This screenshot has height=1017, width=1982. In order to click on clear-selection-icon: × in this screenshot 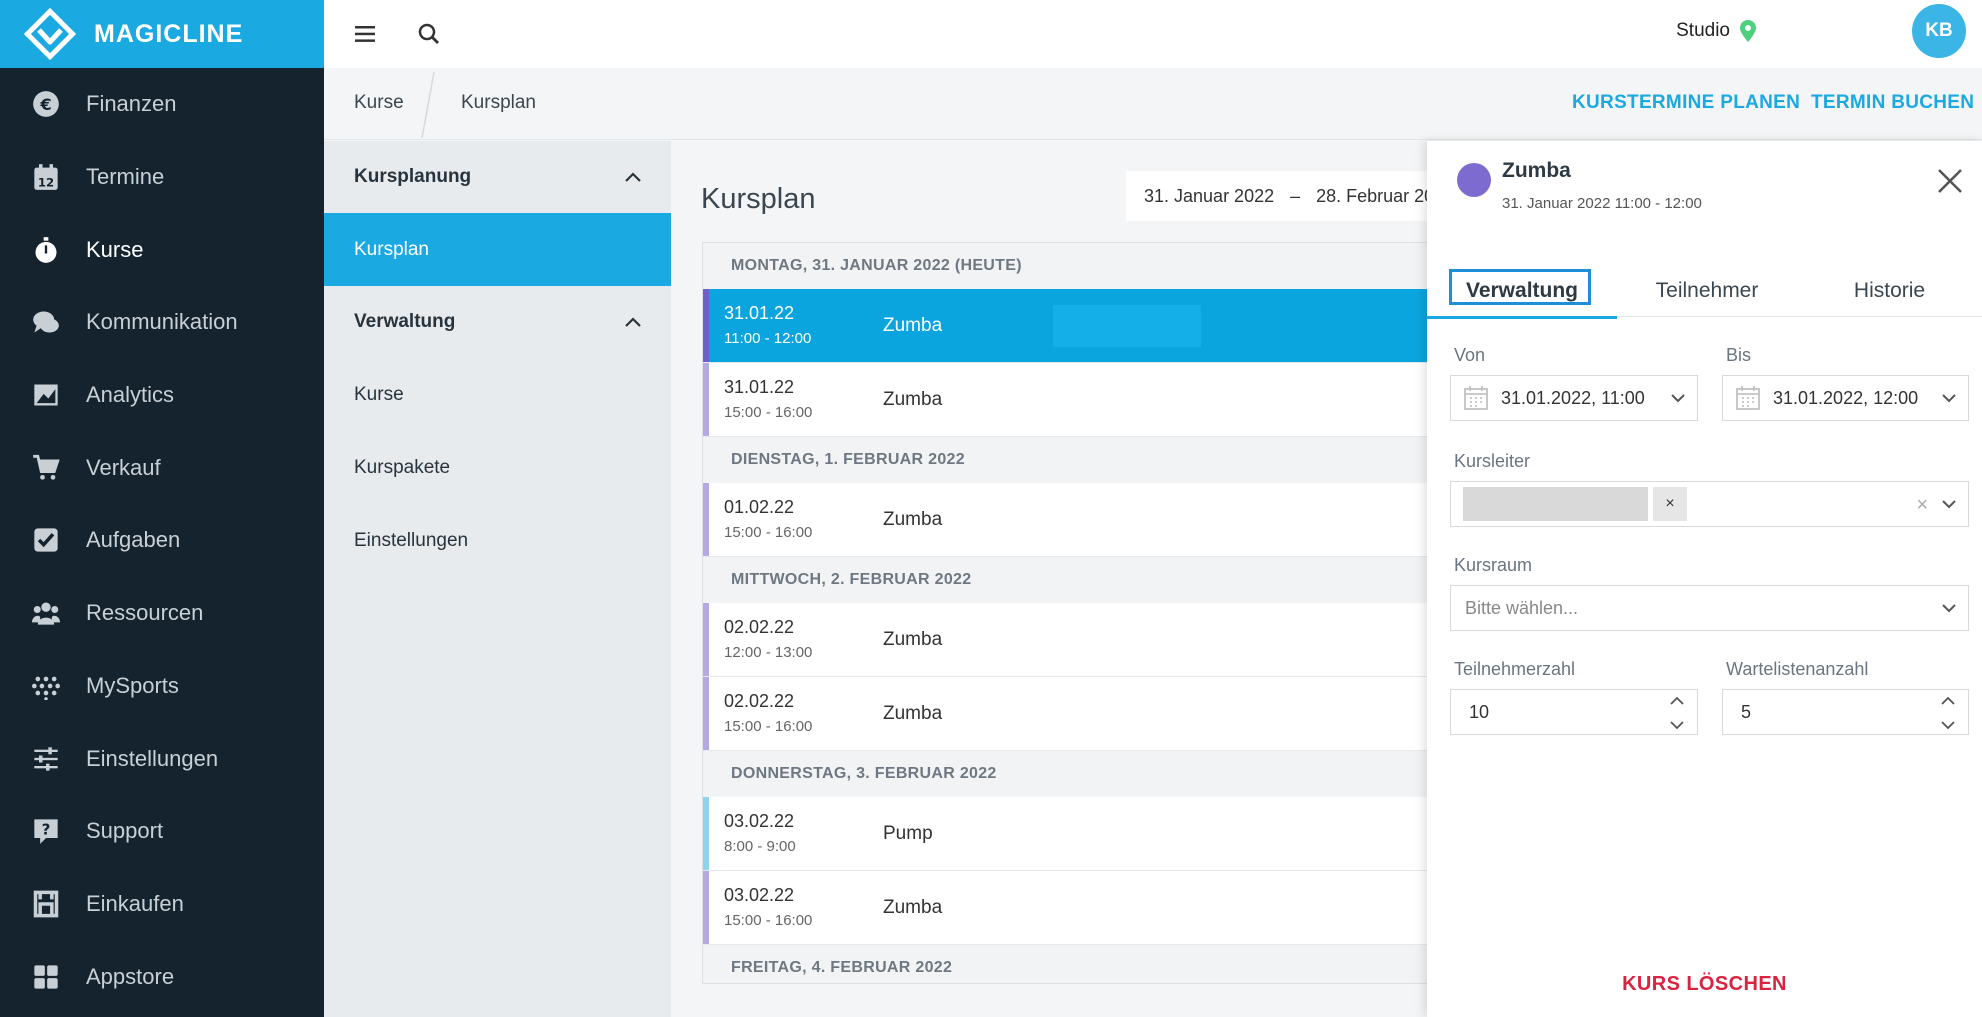, I will do `click(1922, 505)`.